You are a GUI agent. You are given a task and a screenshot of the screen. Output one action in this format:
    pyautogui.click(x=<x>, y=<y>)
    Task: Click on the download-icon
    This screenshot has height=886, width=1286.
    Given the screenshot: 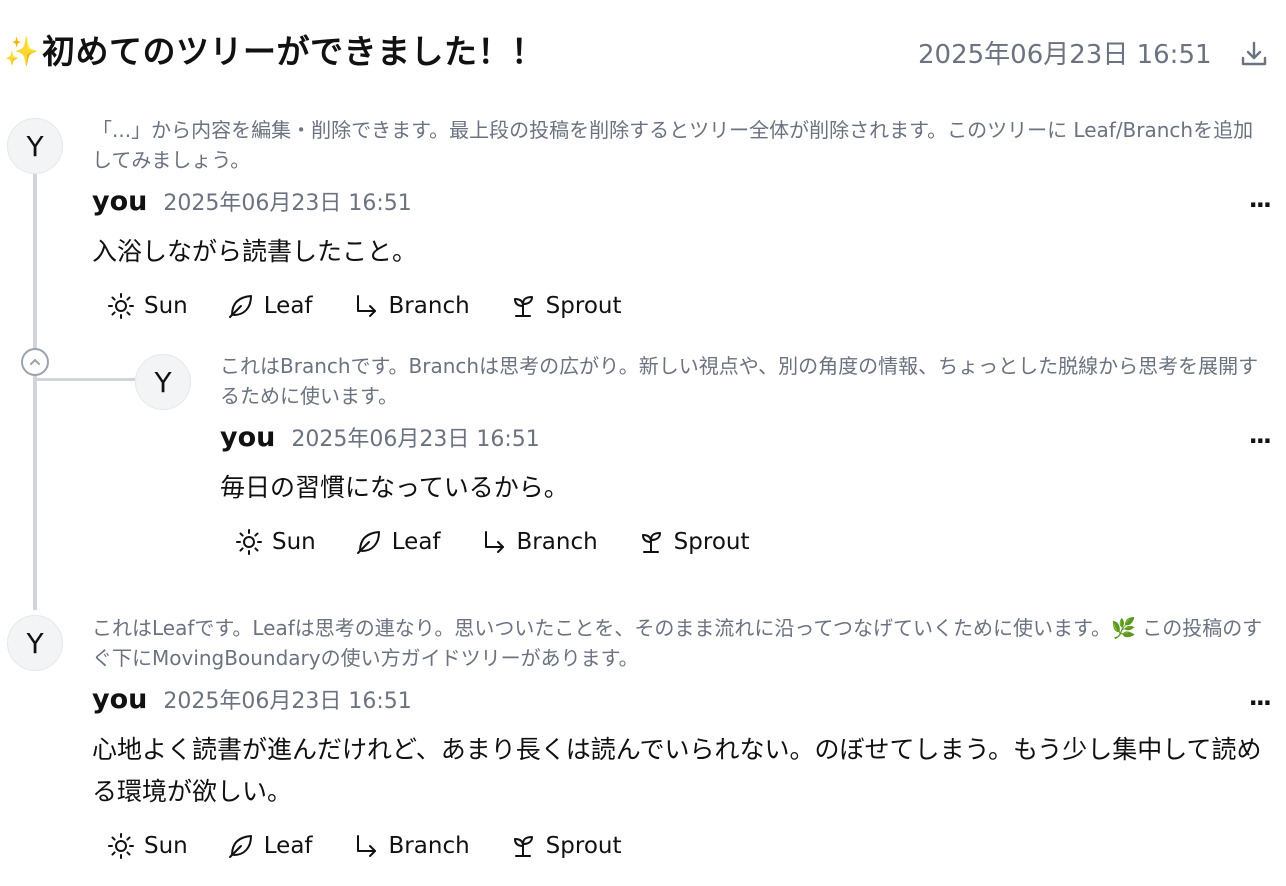 What is the action you would take?
    pyautogui.click(x=1254, y=54)
    